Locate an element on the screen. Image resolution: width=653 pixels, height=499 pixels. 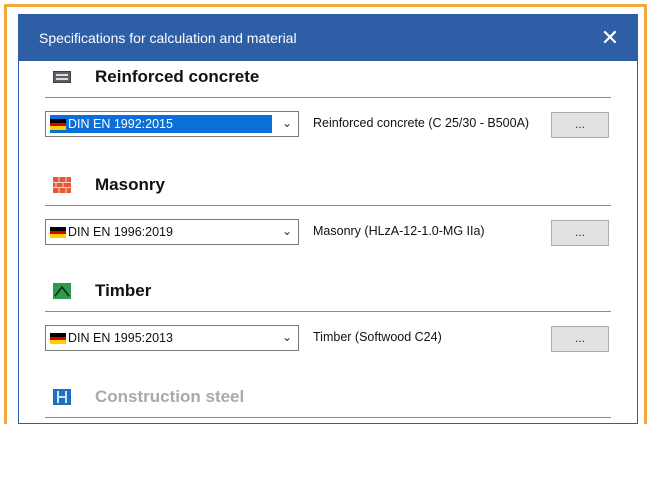
close-button: ✕ is located at coordinates (610, 38).